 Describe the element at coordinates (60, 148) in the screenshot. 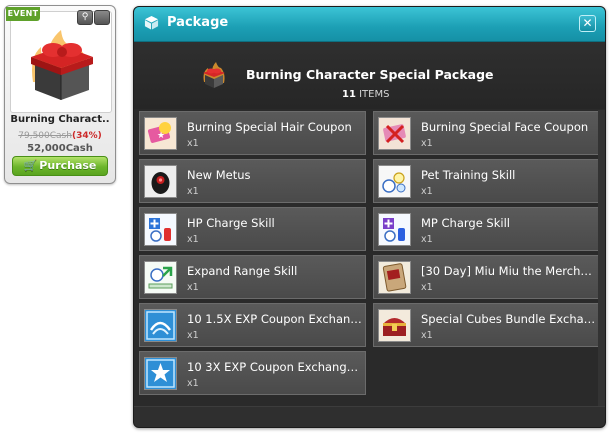

I see `sale-price: 52,000Cash` at that location.